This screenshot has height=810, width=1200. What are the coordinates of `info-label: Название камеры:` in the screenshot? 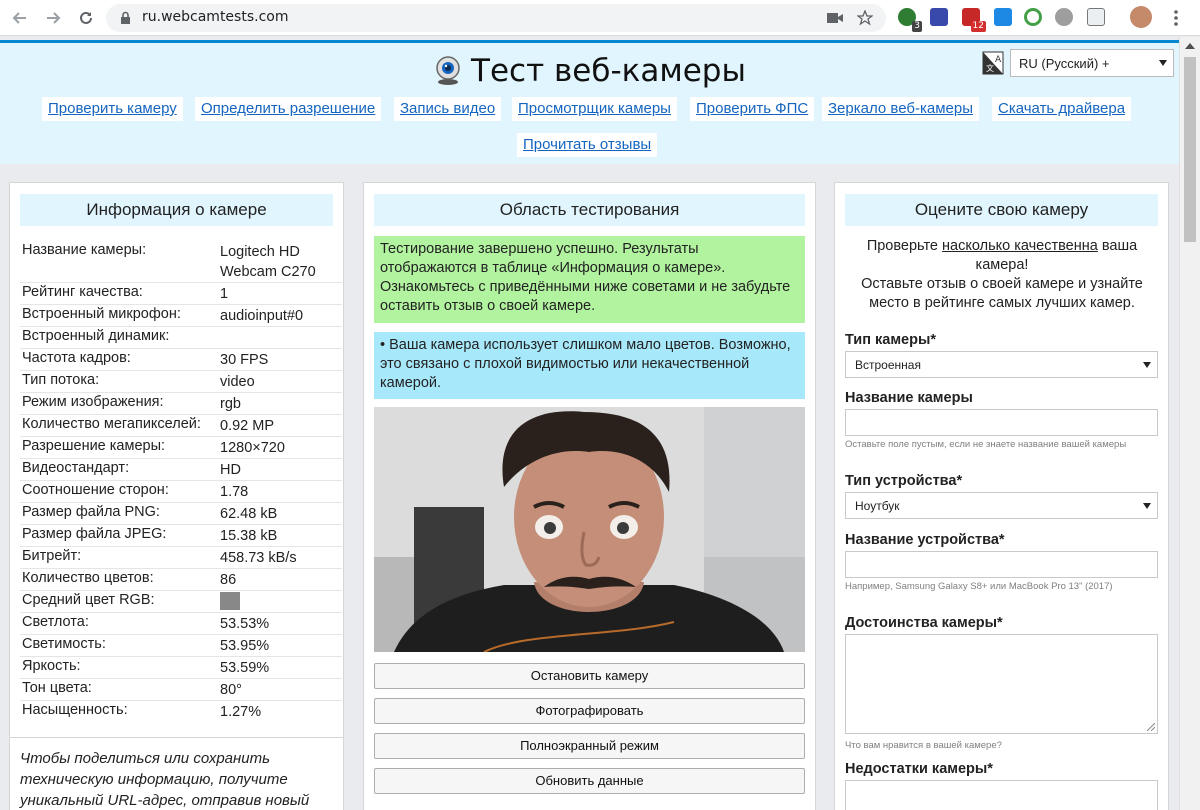 It's located at (84, 250).